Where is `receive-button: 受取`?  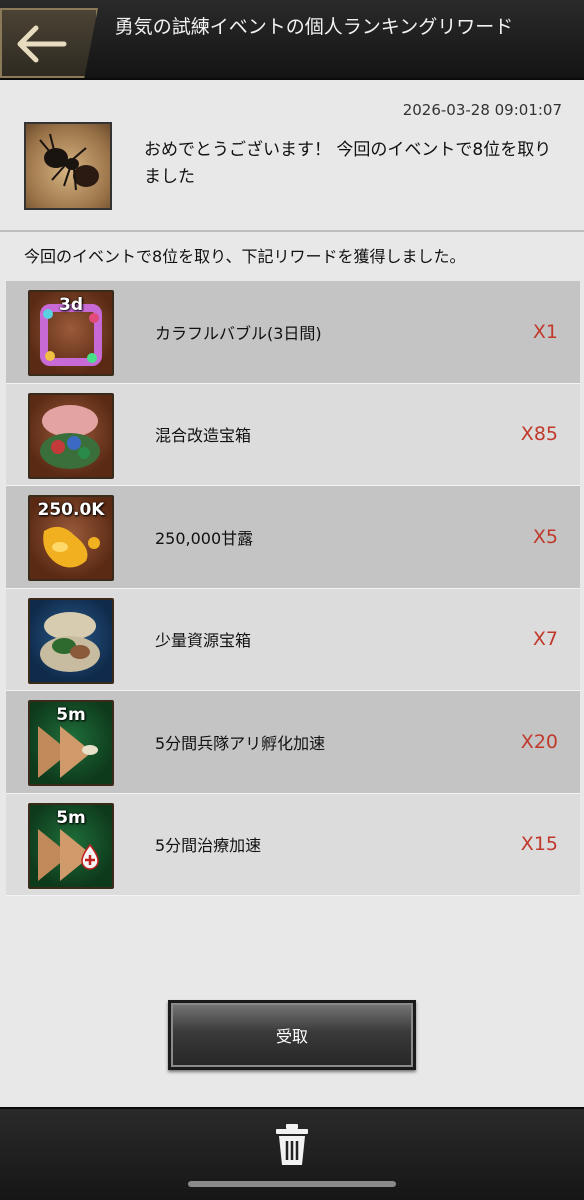 receive-button: 受取 is located at coordinates (292, 1035).